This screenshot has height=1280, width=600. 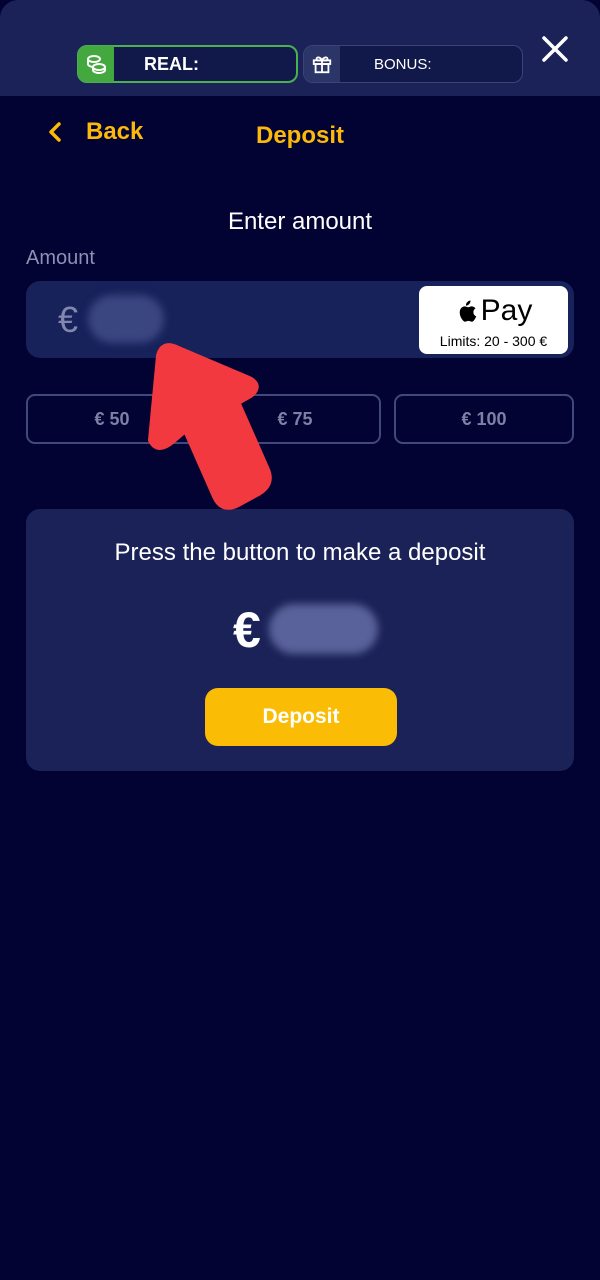 What do you see at coordinates (247, 630) in the screenshot?
I see `summary-currency-symbol: €` at bounding box center [247, 630].